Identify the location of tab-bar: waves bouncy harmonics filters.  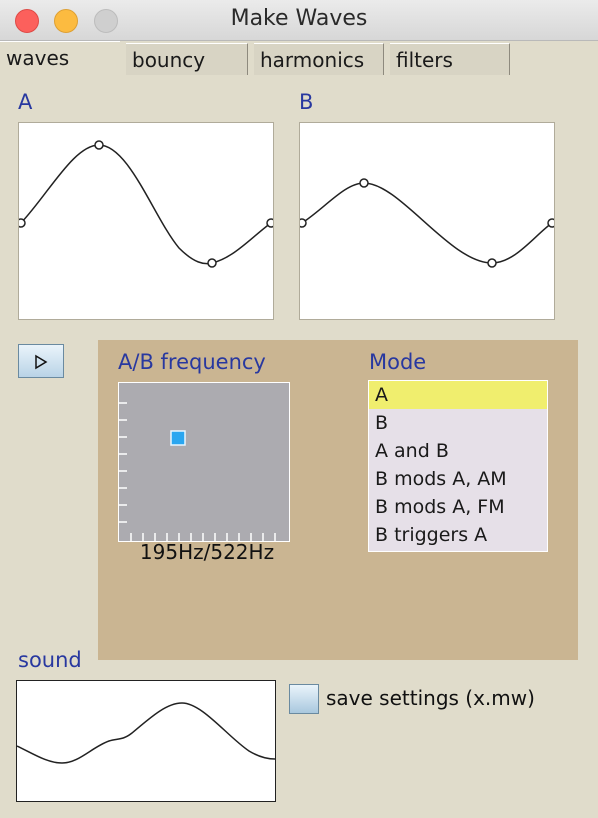
(299, 59).